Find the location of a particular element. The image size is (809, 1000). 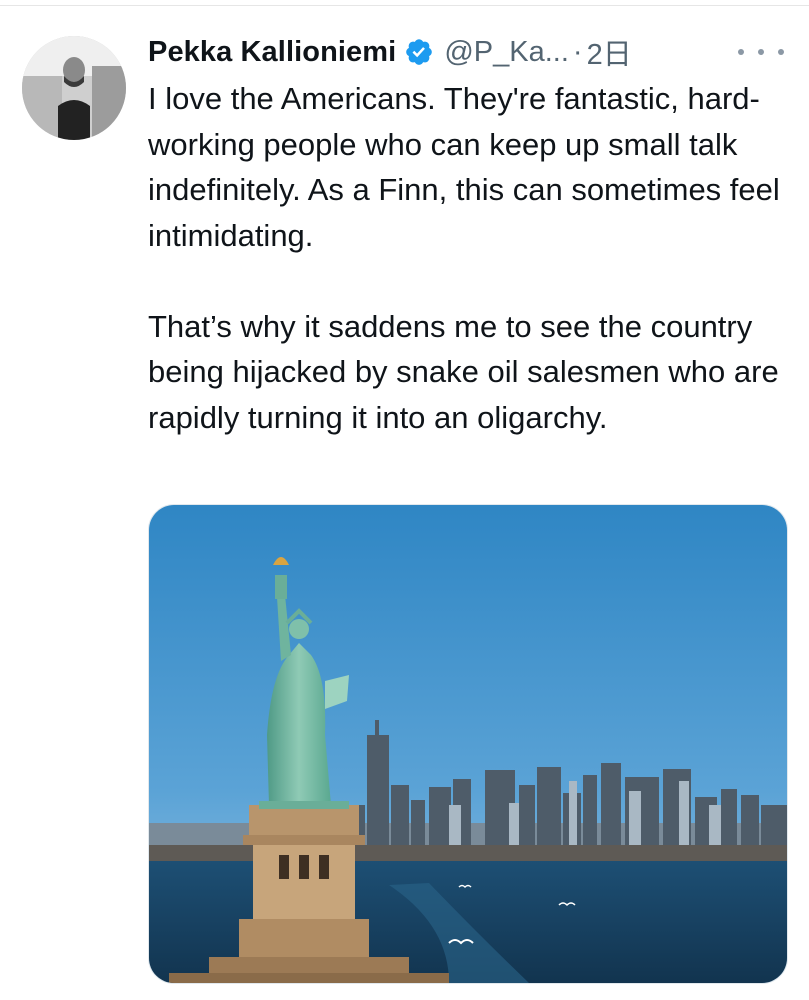

tweet-header: Pekka Kallioniemi @P_Ka... · 2日 is located at coordinates (468, 52).